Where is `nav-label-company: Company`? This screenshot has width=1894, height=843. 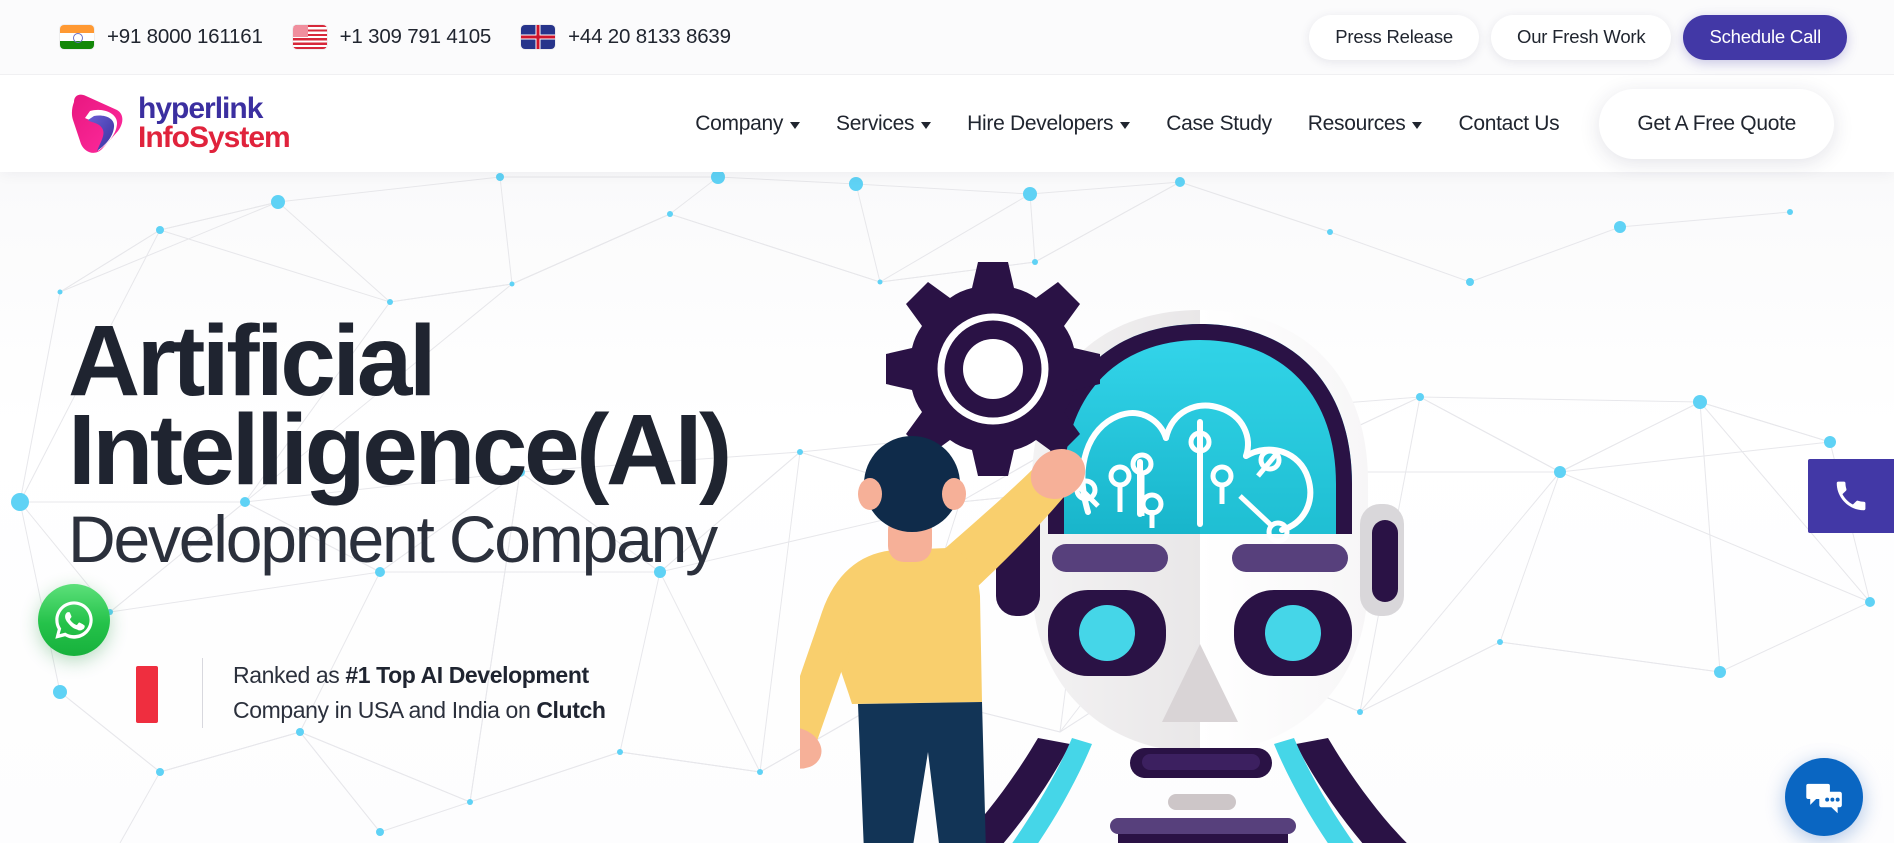
nav-label-company: Company is located at coordinates (739, 123).